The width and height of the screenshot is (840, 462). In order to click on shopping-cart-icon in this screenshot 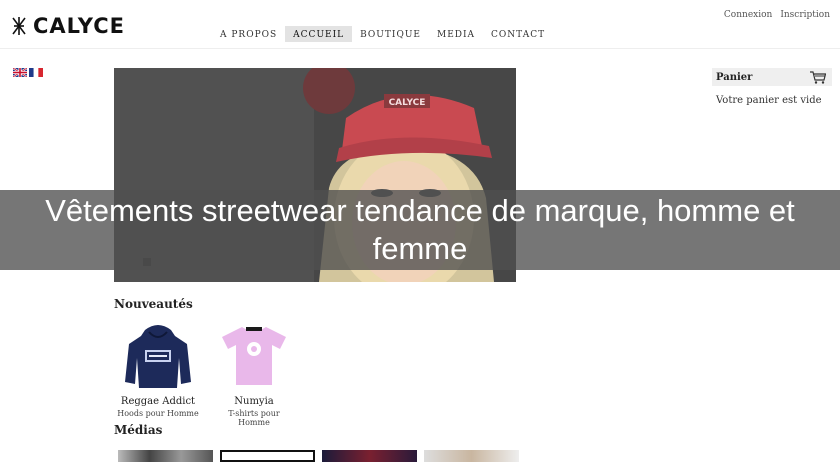, I will do `click(818, 77)`.